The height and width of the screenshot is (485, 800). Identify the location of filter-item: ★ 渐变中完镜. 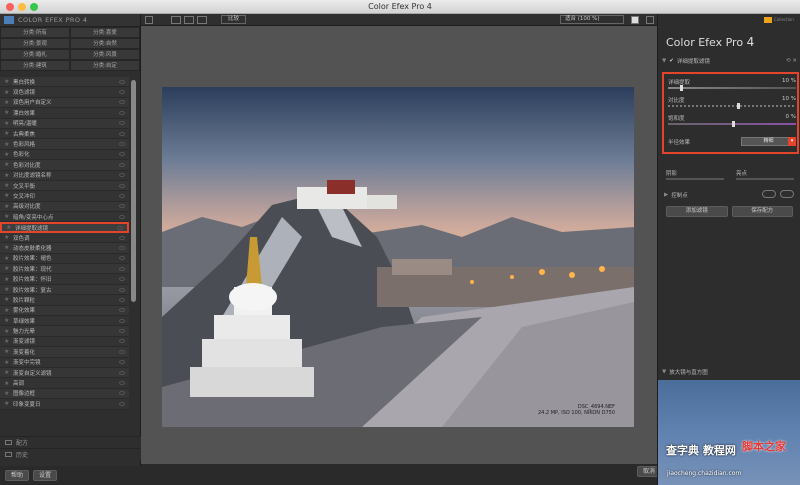
(64, 362).